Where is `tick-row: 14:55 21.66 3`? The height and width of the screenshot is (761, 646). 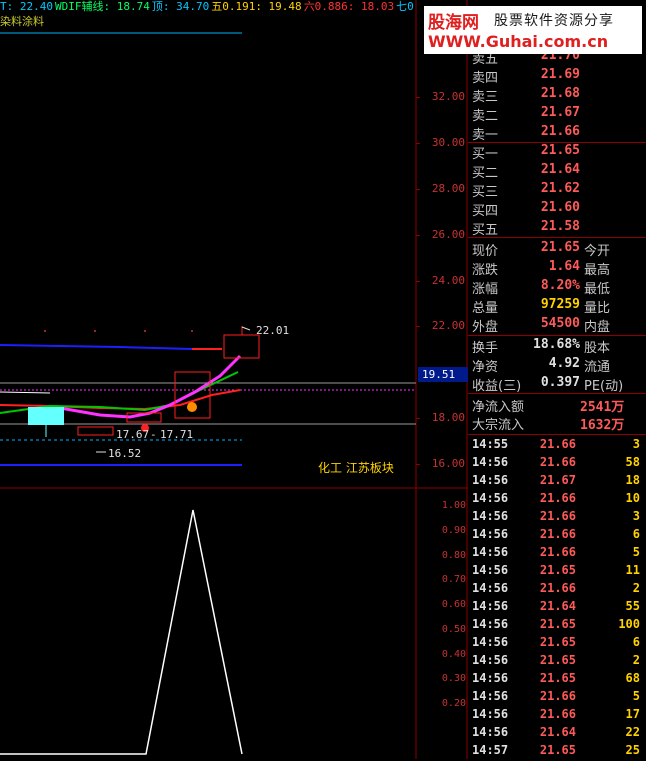 tick-row: 14:55 21.66 3 is located at coordinates (558, 446).